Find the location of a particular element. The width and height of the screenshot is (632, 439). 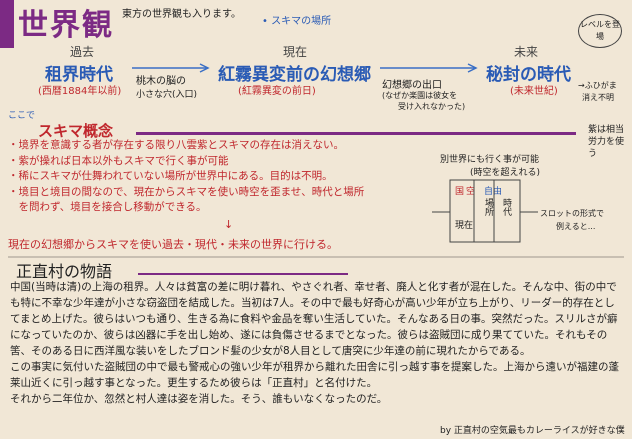

diagram-boxes is located at coordinates (485, 211).